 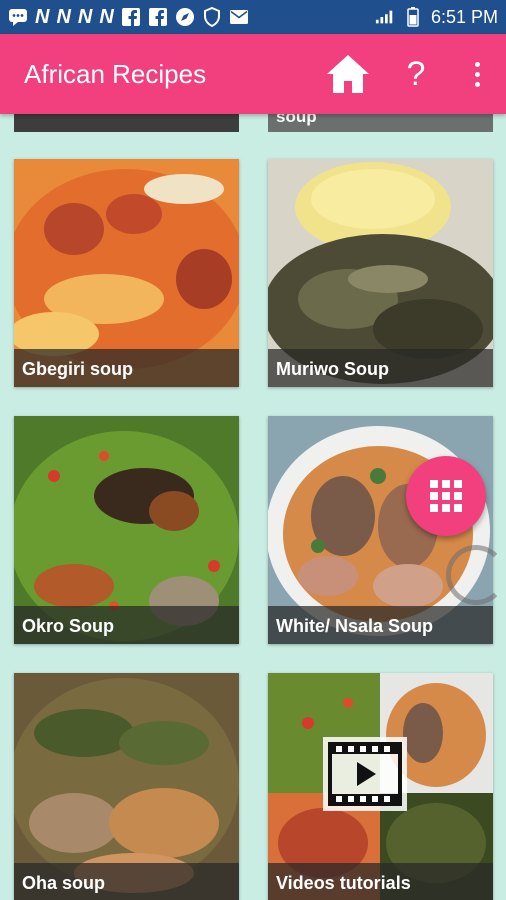 I want to click on partial-tile, so click(x=126, y=123).